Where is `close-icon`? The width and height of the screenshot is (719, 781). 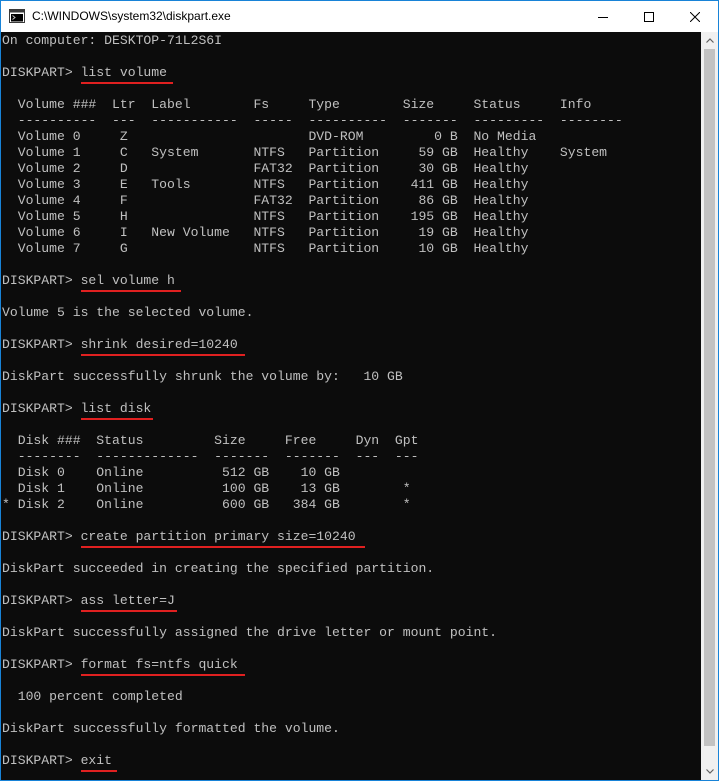
close-icon is located at coordinates (695, 16).